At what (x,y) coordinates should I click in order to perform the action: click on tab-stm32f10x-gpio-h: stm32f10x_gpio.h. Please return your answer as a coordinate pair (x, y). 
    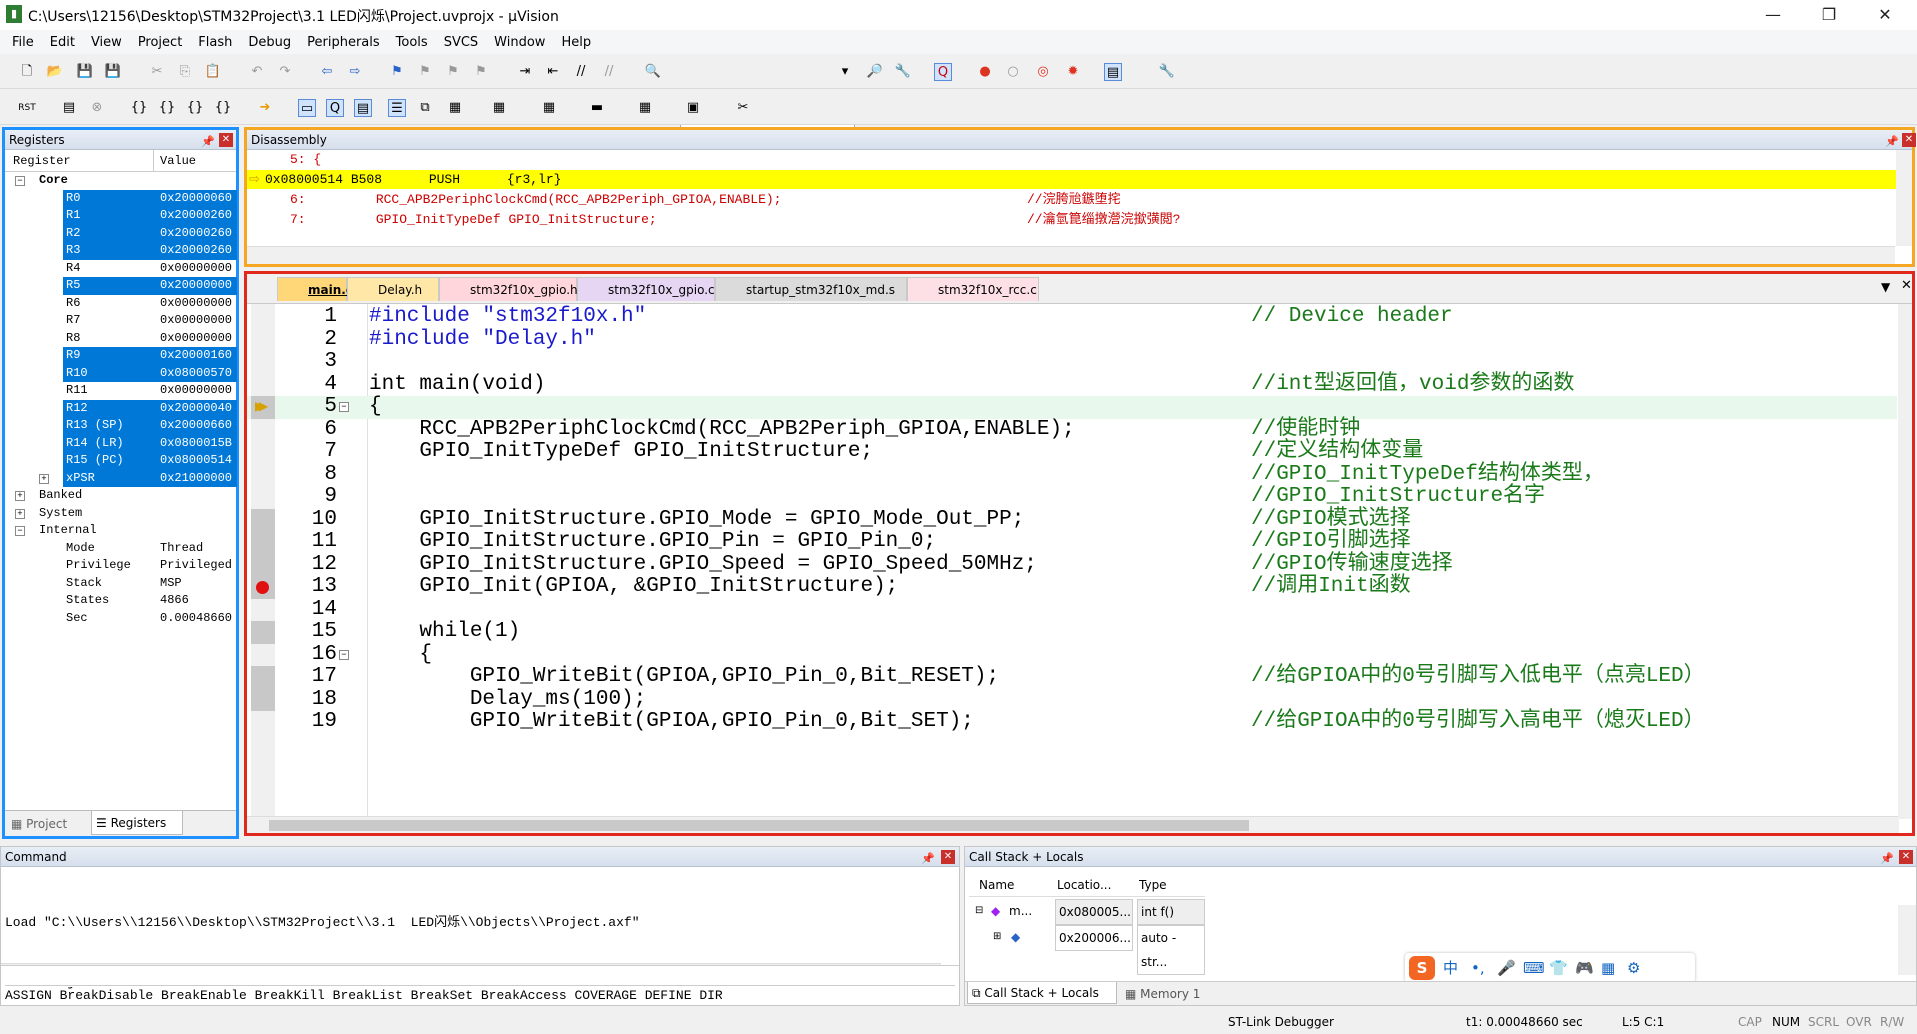
    Looking at the image, I should click on (508, 289).